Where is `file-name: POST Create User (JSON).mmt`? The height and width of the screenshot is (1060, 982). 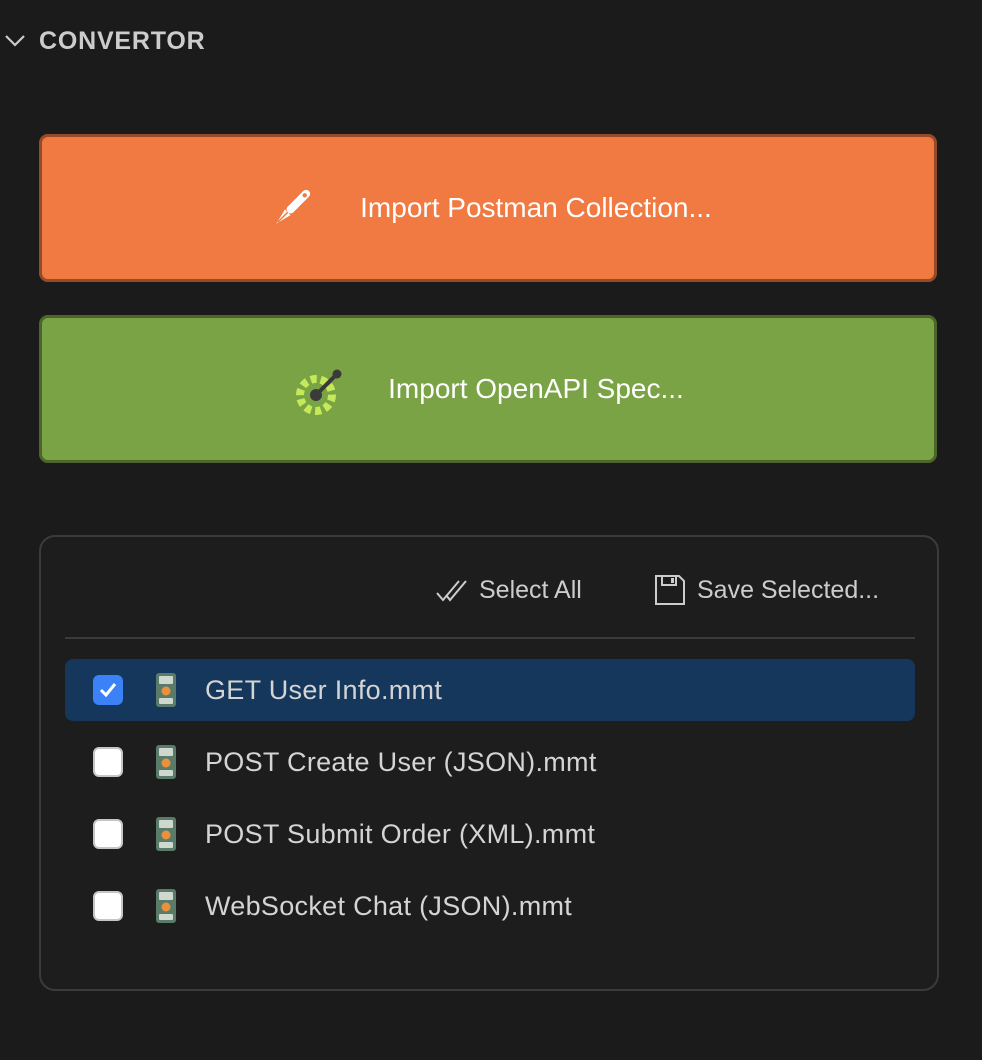
file-name: POST Create User (JSON).mmt is located at coordinates (401, 762).